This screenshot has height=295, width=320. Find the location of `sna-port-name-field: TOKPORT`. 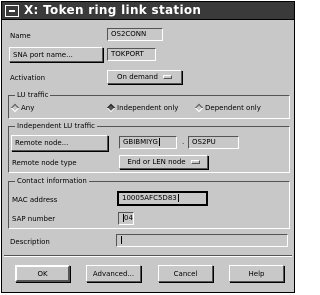

sna-port-name-field: TOKPORT is located at coordinates (131, 54).